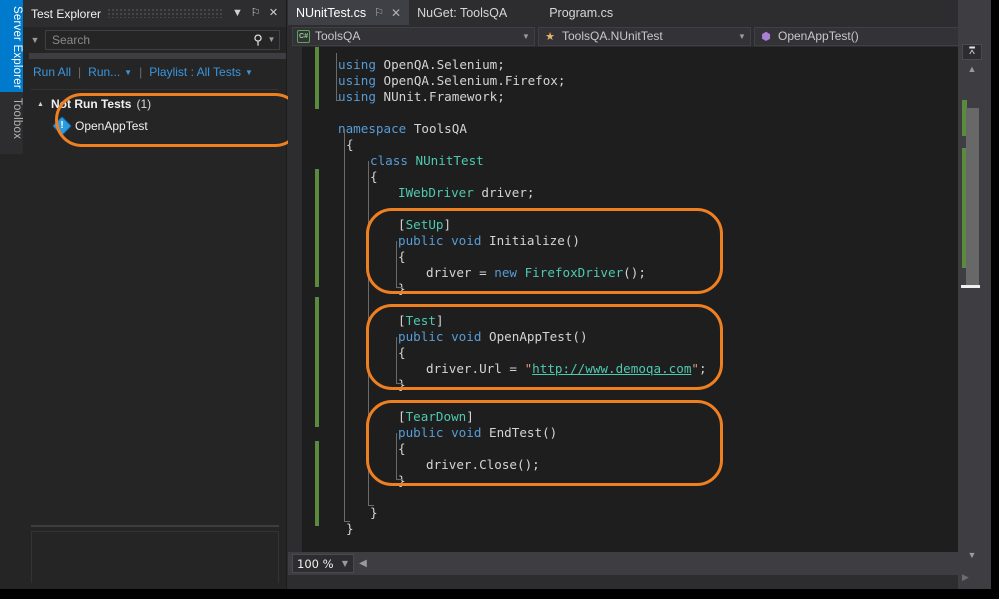 Image resolution: width=999 pixels, height=599 pixels. Describe the element at coordinates (195, 72) in the screenshot. I see `playlist-button: Playlist : All Tests` at that location.